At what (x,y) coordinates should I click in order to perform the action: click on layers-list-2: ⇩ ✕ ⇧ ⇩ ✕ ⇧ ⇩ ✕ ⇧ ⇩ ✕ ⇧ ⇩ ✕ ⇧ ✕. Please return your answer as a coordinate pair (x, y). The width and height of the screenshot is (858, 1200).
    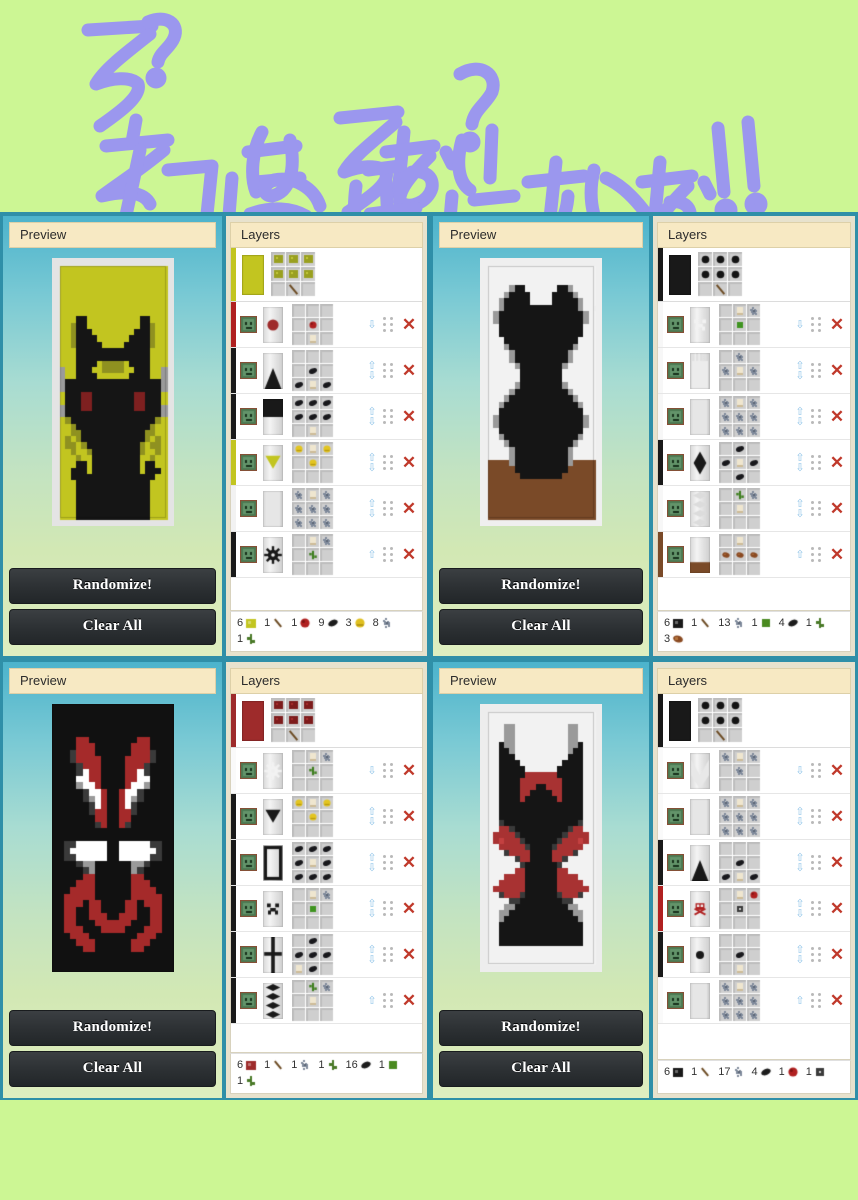
    Looking at the image, I should click on (754, 429).